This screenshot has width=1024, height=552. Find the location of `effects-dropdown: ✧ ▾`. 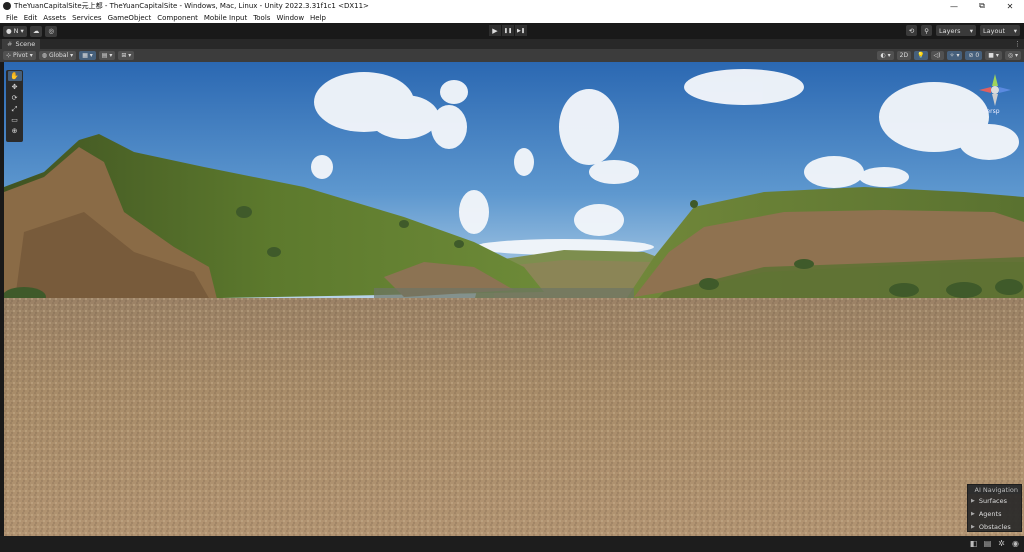

effects-dropdown: ✧ ▾ is located at coordinates (954, 55).